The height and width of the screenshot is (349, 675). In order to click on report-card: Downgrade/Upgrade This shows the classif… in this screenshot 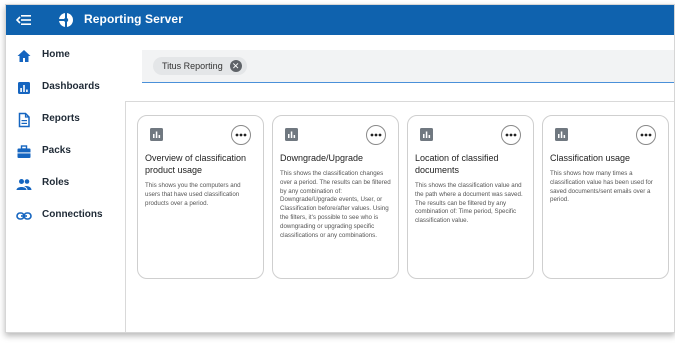, I will do `click(335, 197)`.